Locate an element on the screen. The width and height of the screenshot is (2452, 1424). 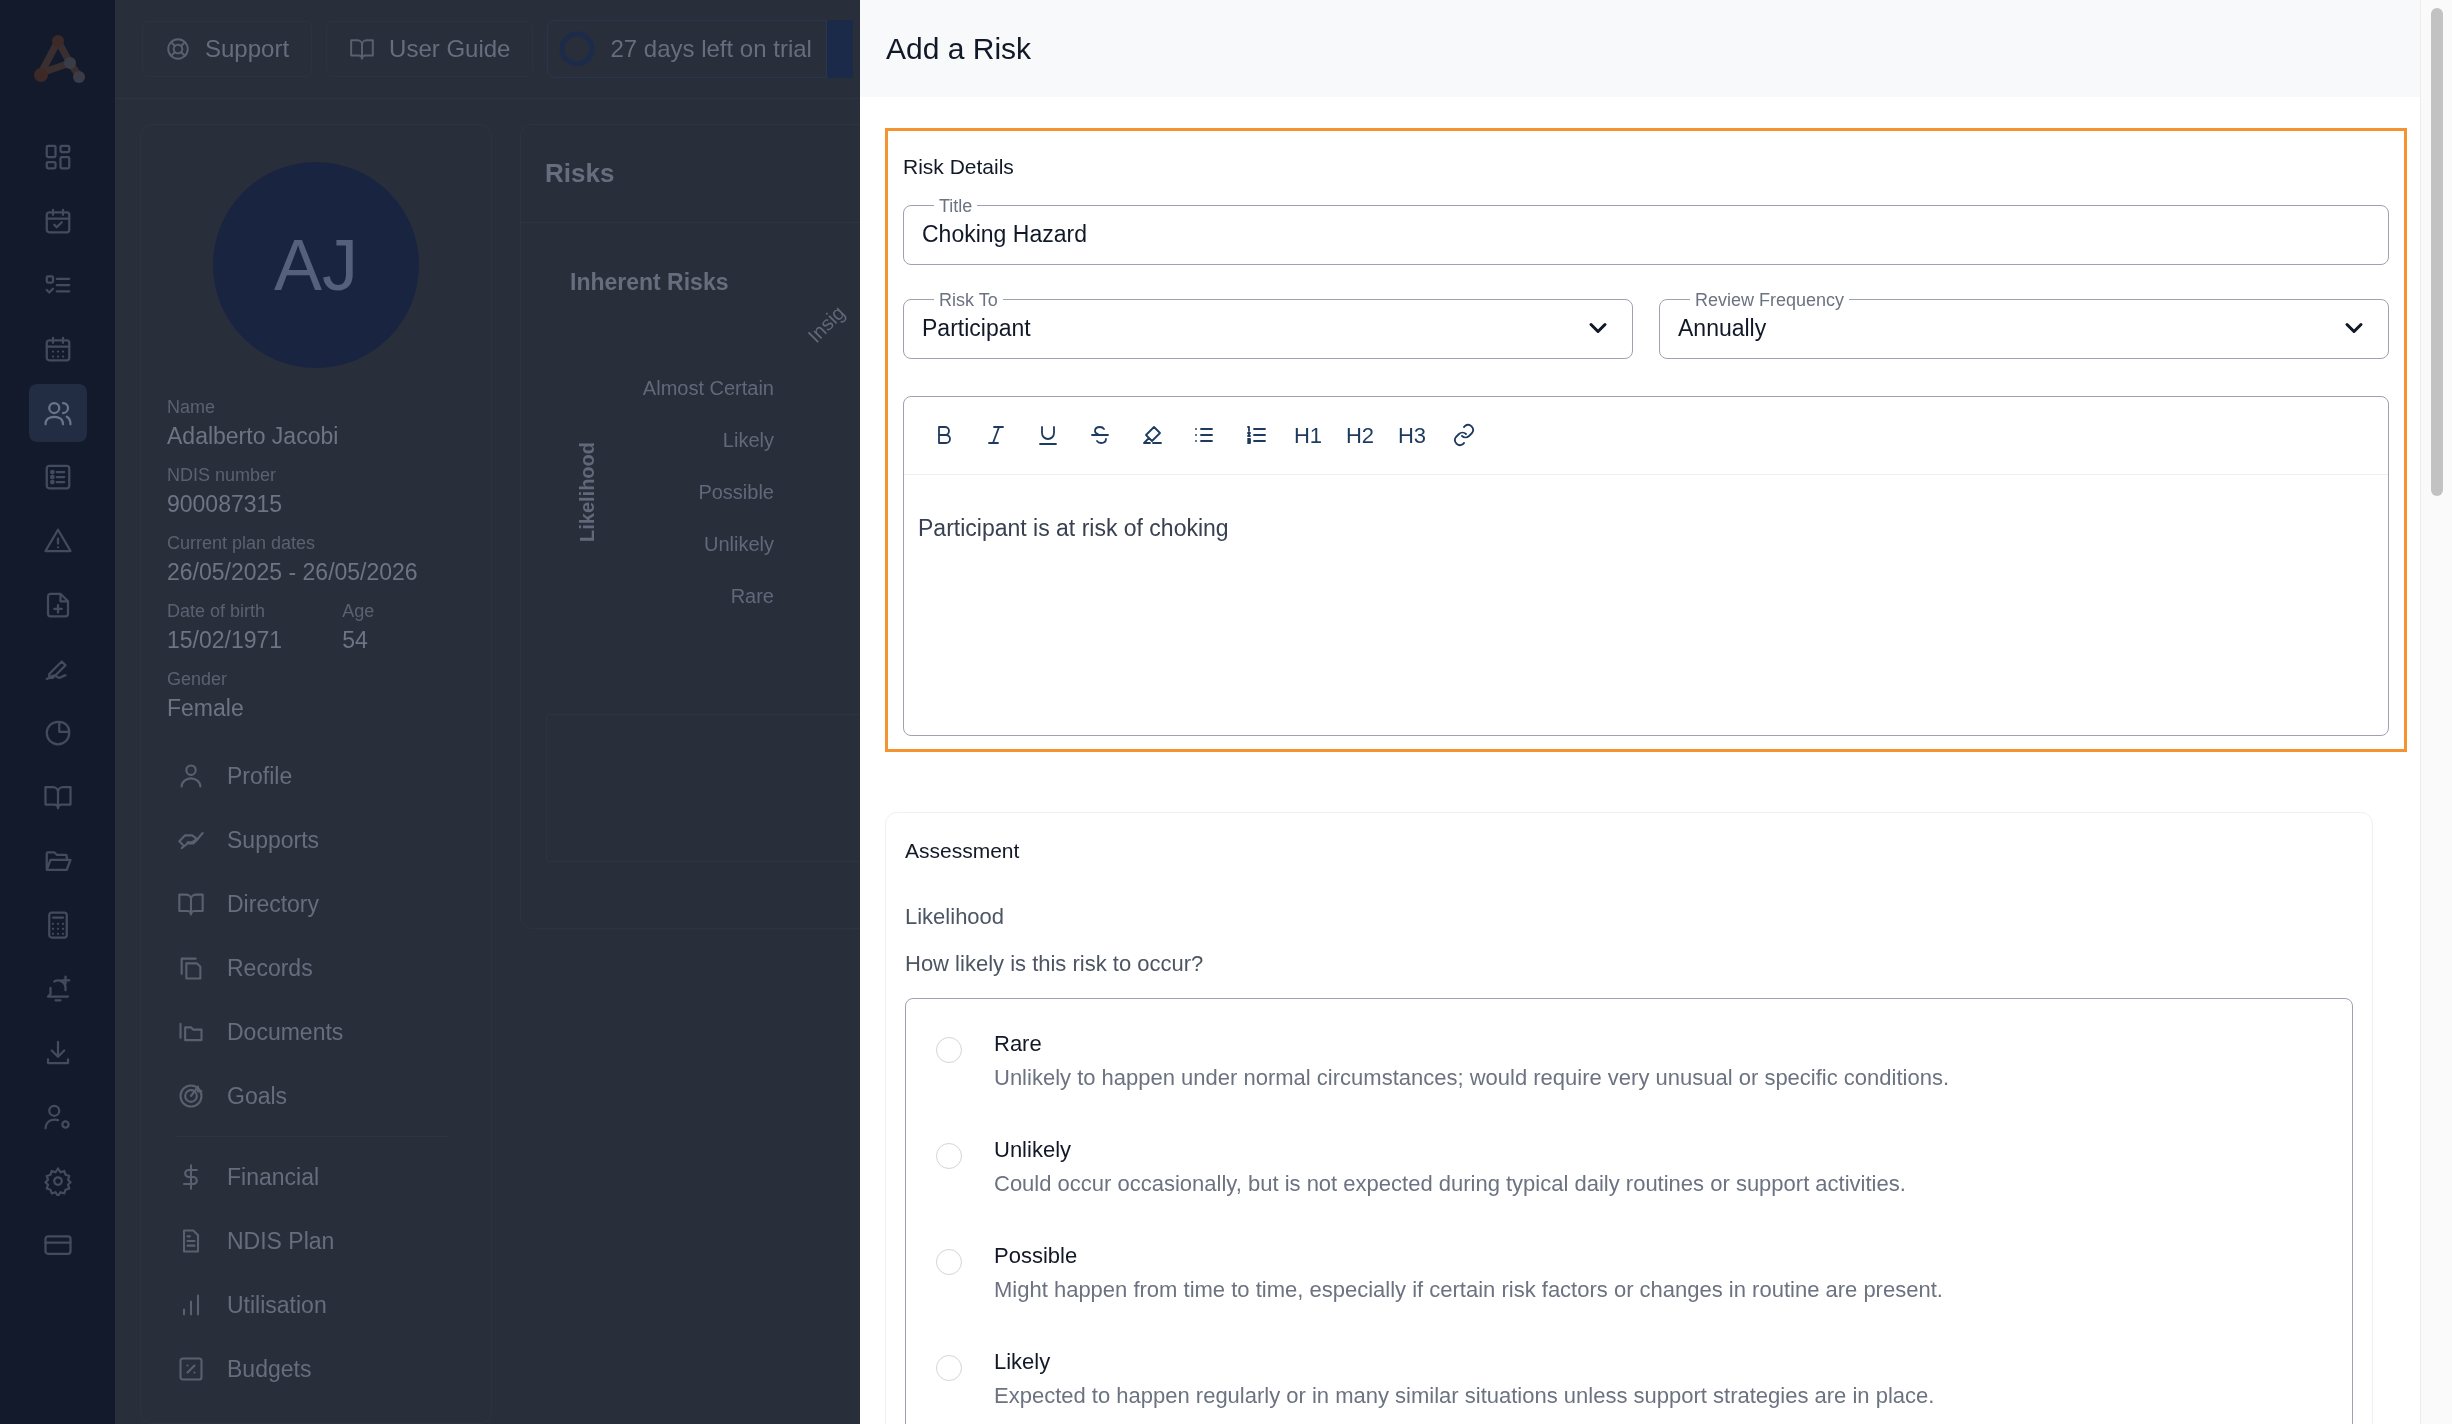
nav-link: Records is located at coordinates (334, 968).